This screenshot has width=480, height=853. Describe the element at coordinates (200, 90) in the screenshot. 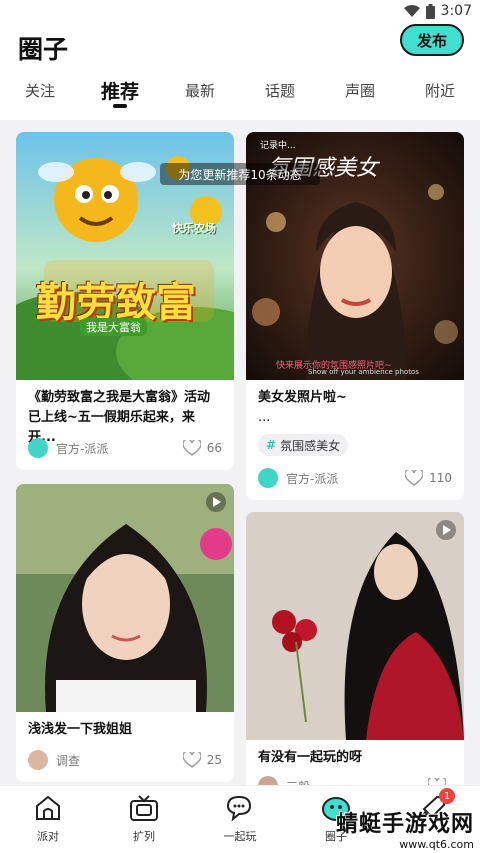

I see `tab-latest: 最新` at that location.